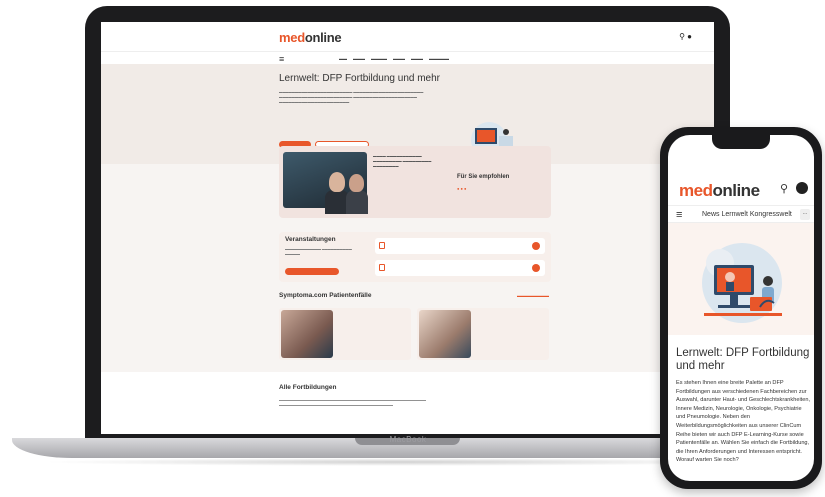  I want to click on phone-logo: medonline, so click(719, 191).